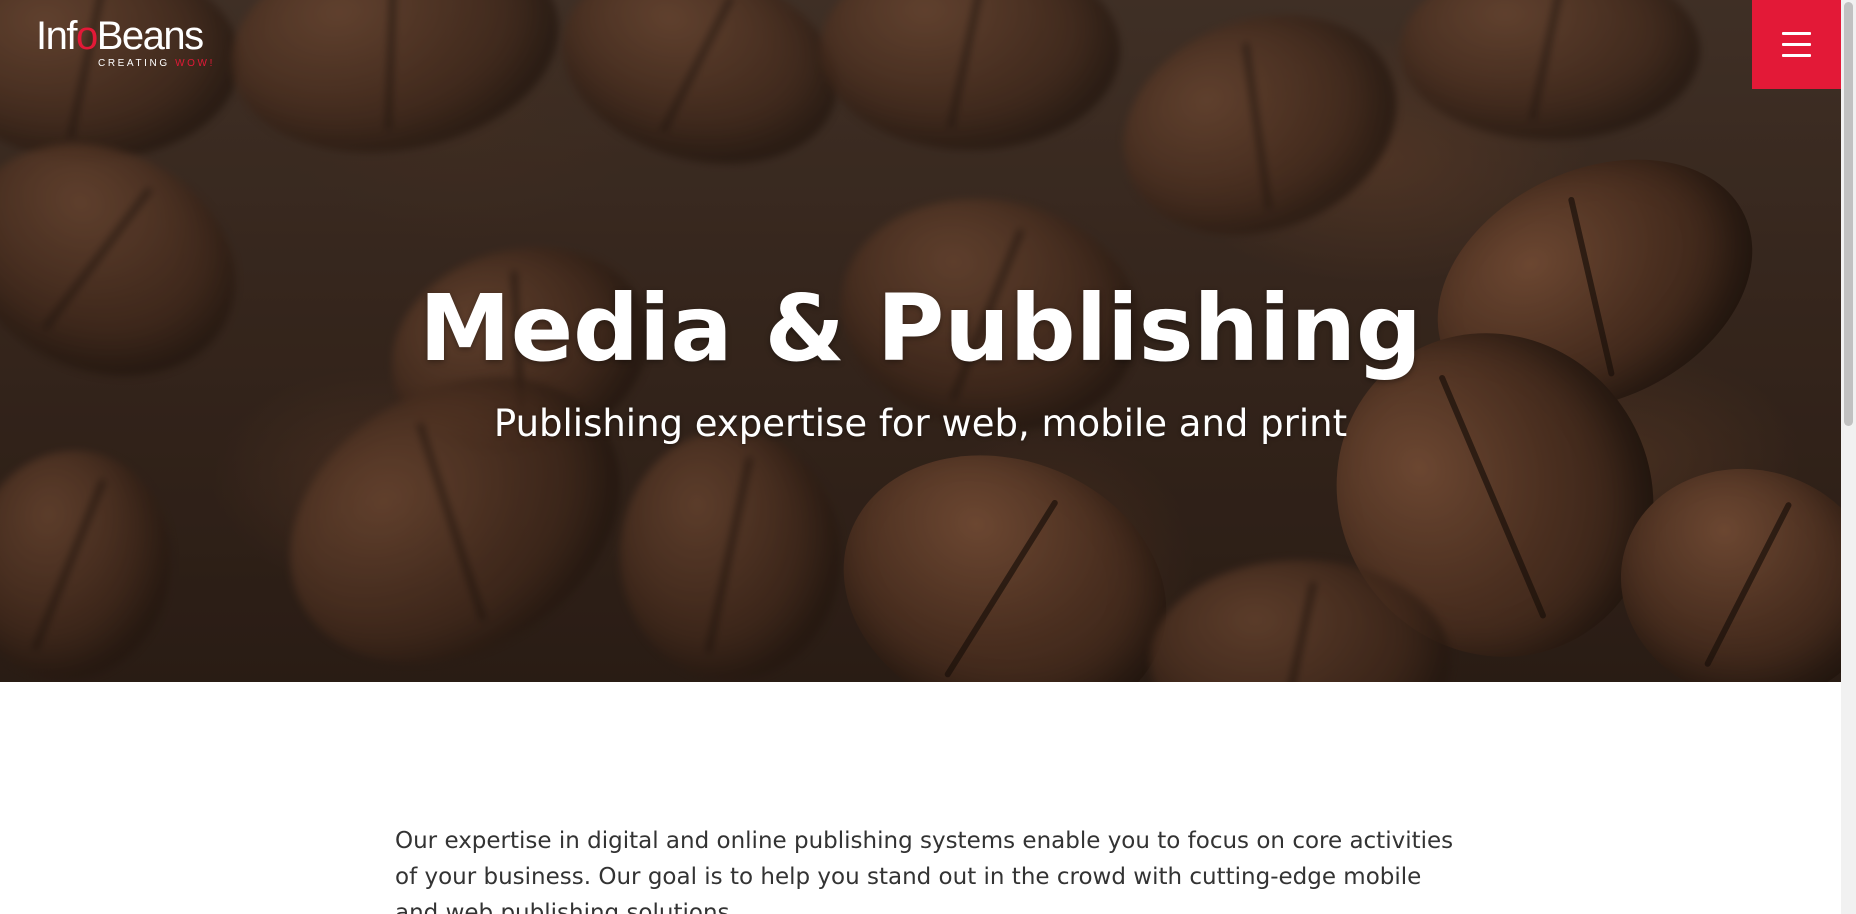  I want to click on logo-tagline-text: CREATING, so click(137, 63).